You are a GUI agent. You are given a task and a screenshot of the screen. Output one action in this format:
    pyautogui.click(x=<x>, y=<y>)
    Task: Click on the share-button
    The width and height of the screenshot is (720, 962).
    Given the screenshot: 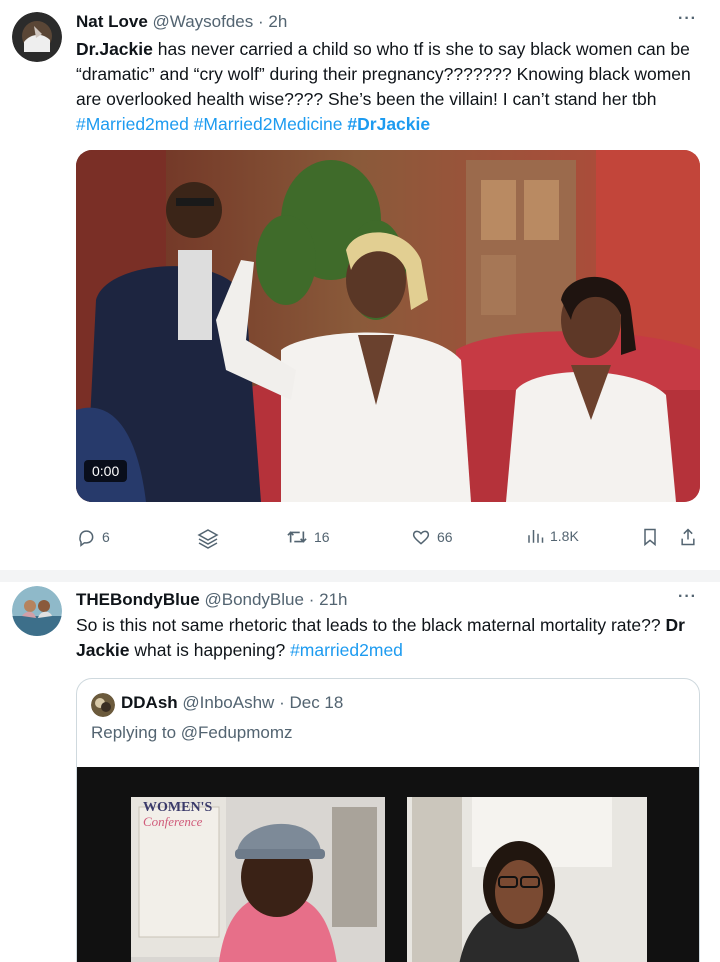 What is the action you would take?
    pyautogui.click(x=688, y=537)
    